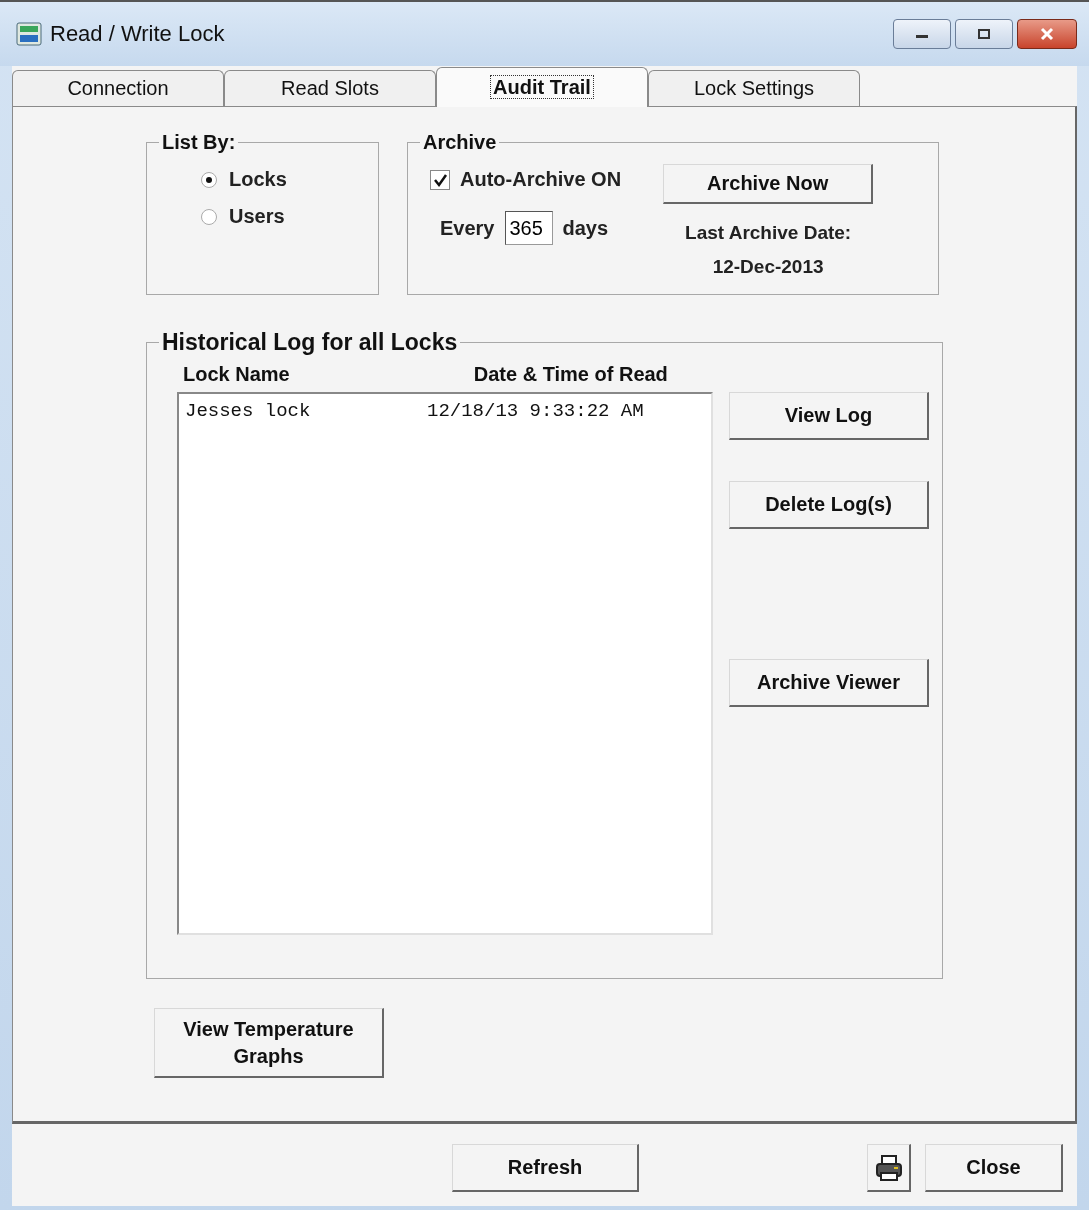  I want to click on column-header: Date & Time of Read, so click(570, 374).